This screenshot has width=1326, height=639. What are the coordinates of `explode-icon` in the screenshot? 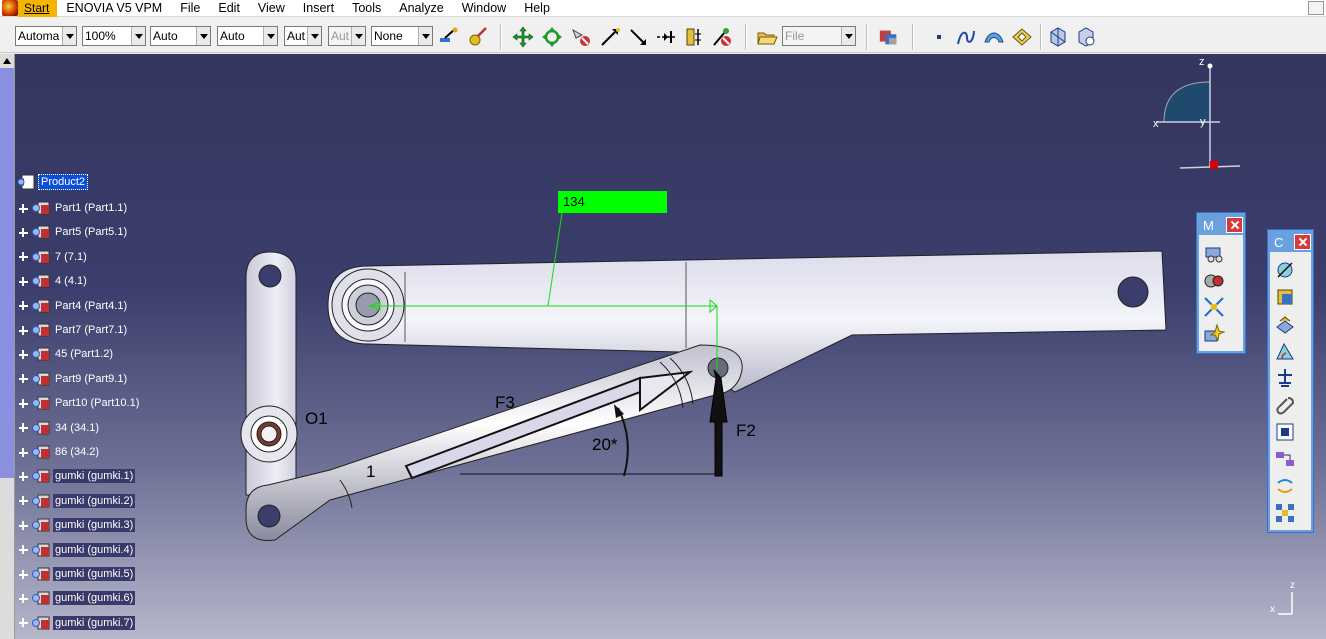 It's located at (1214, 306).